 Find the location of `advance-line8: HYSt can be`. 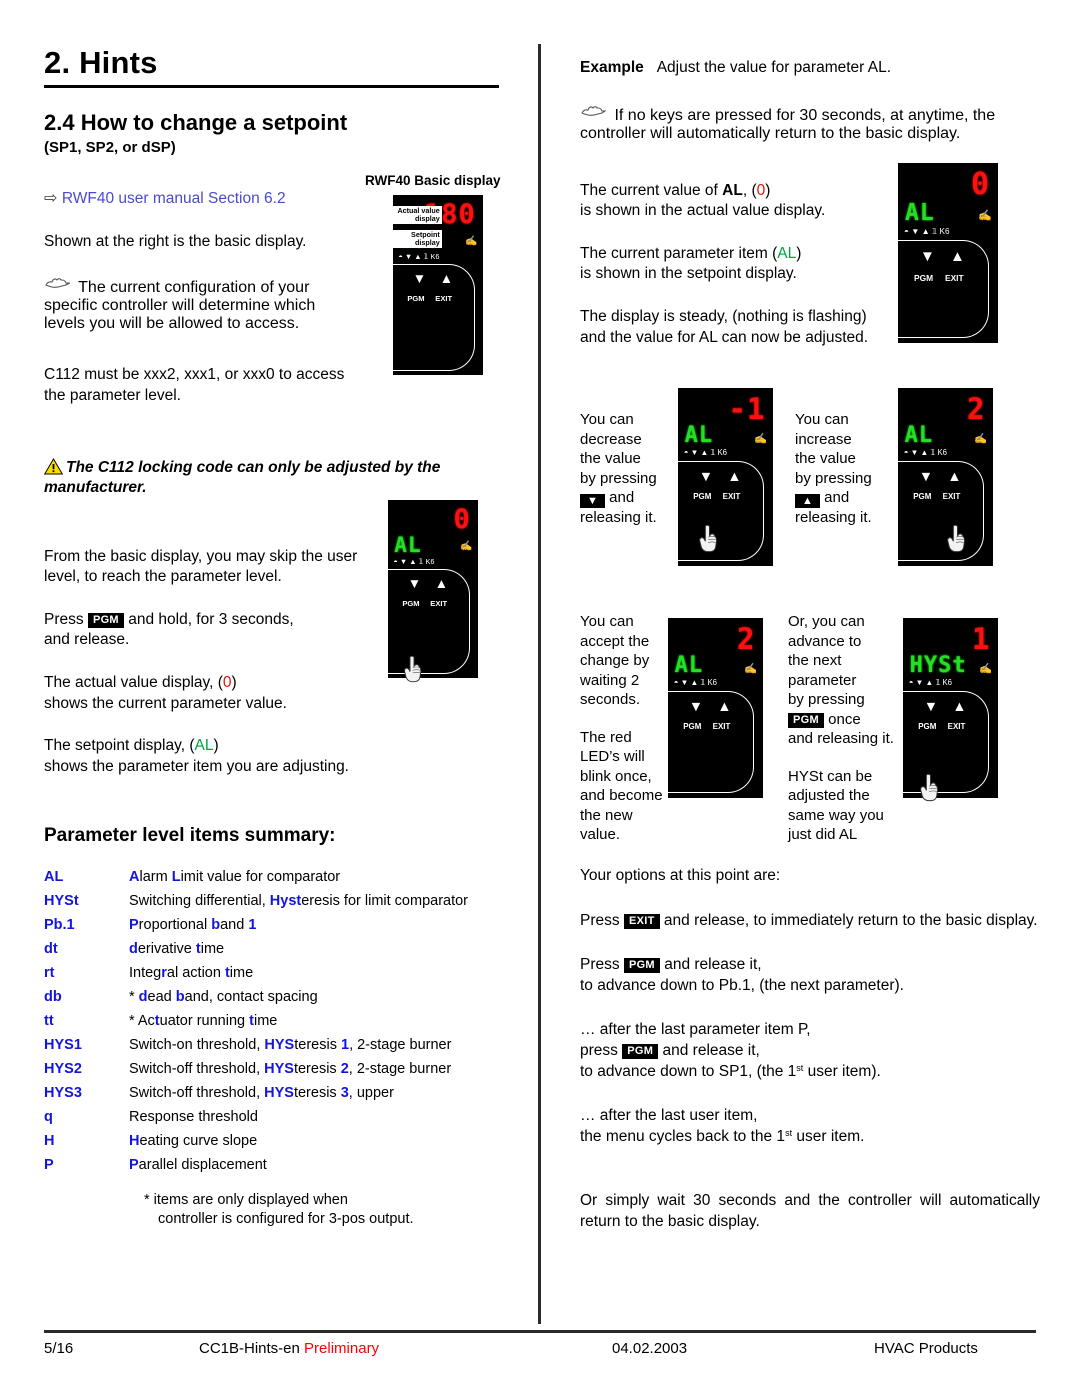

advance-line8: HYSt can be is located at coordinates (830, 776).